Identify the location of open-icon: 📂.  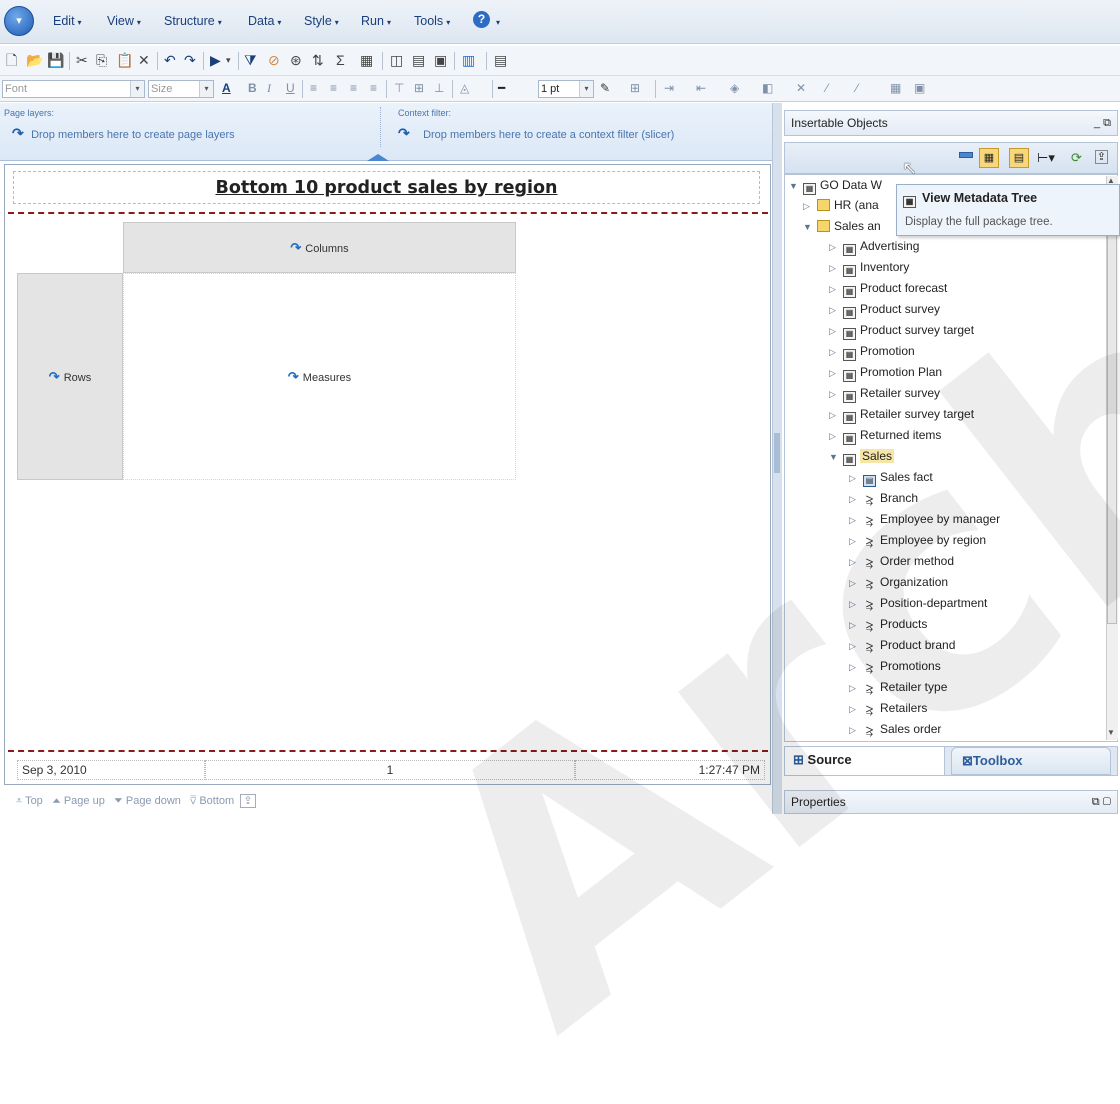
(34, 60).